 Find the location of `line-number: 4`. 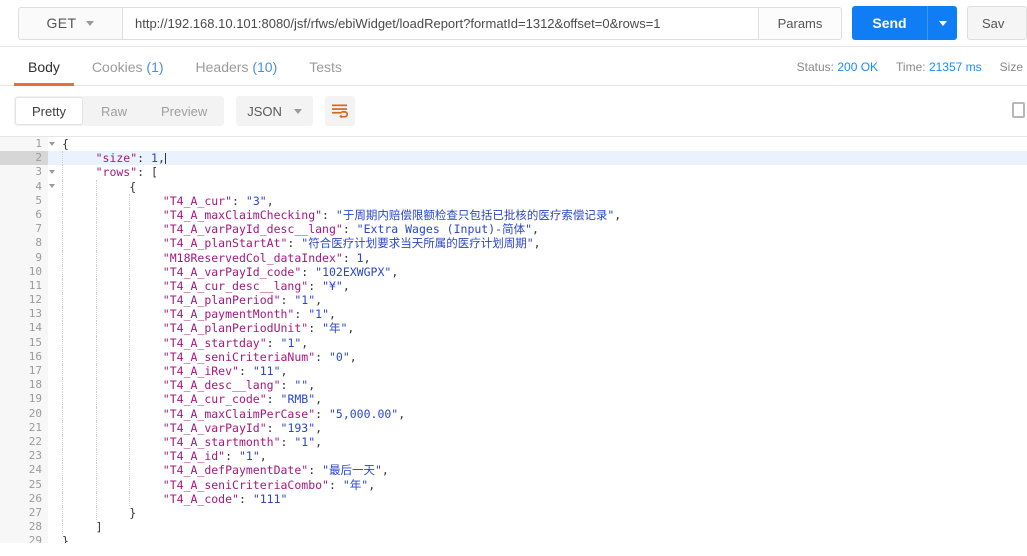

line-number: 4 is located at coordinates (27, 186).